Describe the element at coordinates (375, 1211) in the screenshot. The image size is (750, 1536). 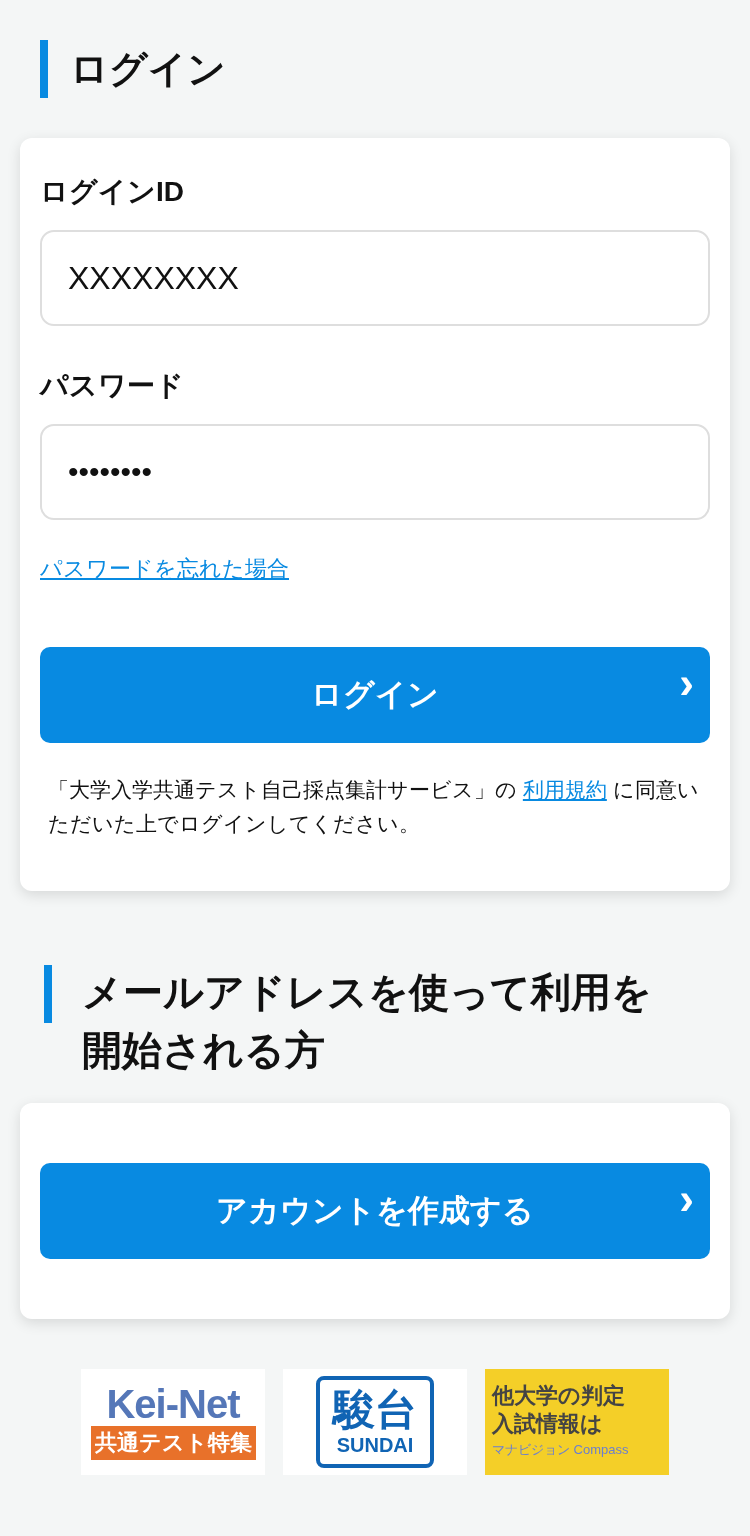
I see `create-account-button: アカウントを作成する ›` at that location.